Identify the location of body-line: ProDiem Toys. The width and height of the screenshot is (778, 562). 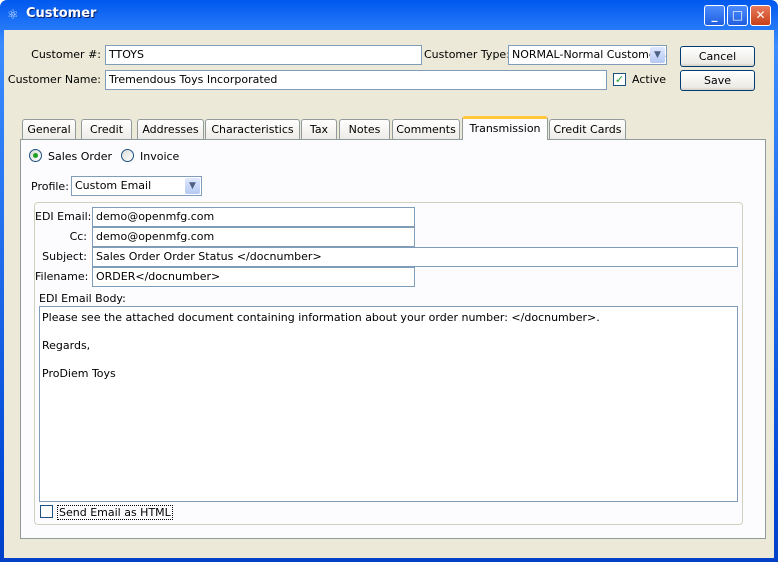
(79, 373).